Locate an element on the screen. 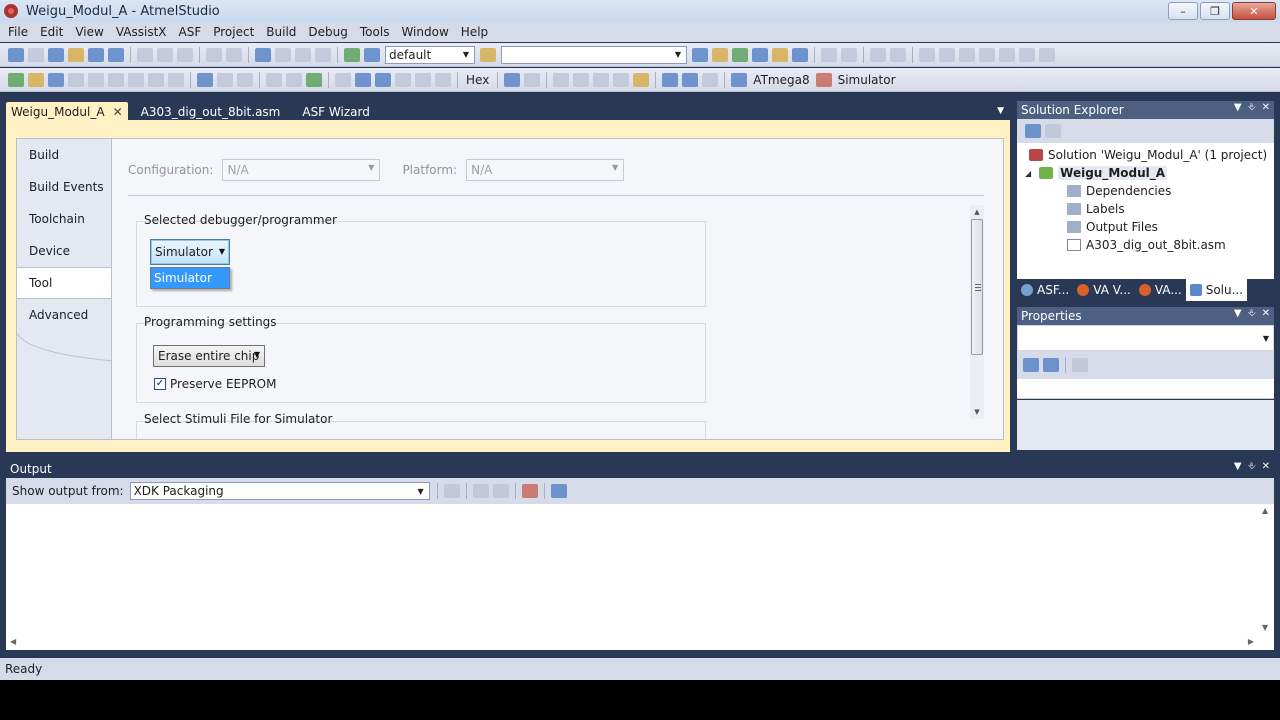 This screenshot has height=720, width=1280. tree-solution: Solution 'Weigu_Modul_A' (1 project) is located at coordinates (1148, 155).